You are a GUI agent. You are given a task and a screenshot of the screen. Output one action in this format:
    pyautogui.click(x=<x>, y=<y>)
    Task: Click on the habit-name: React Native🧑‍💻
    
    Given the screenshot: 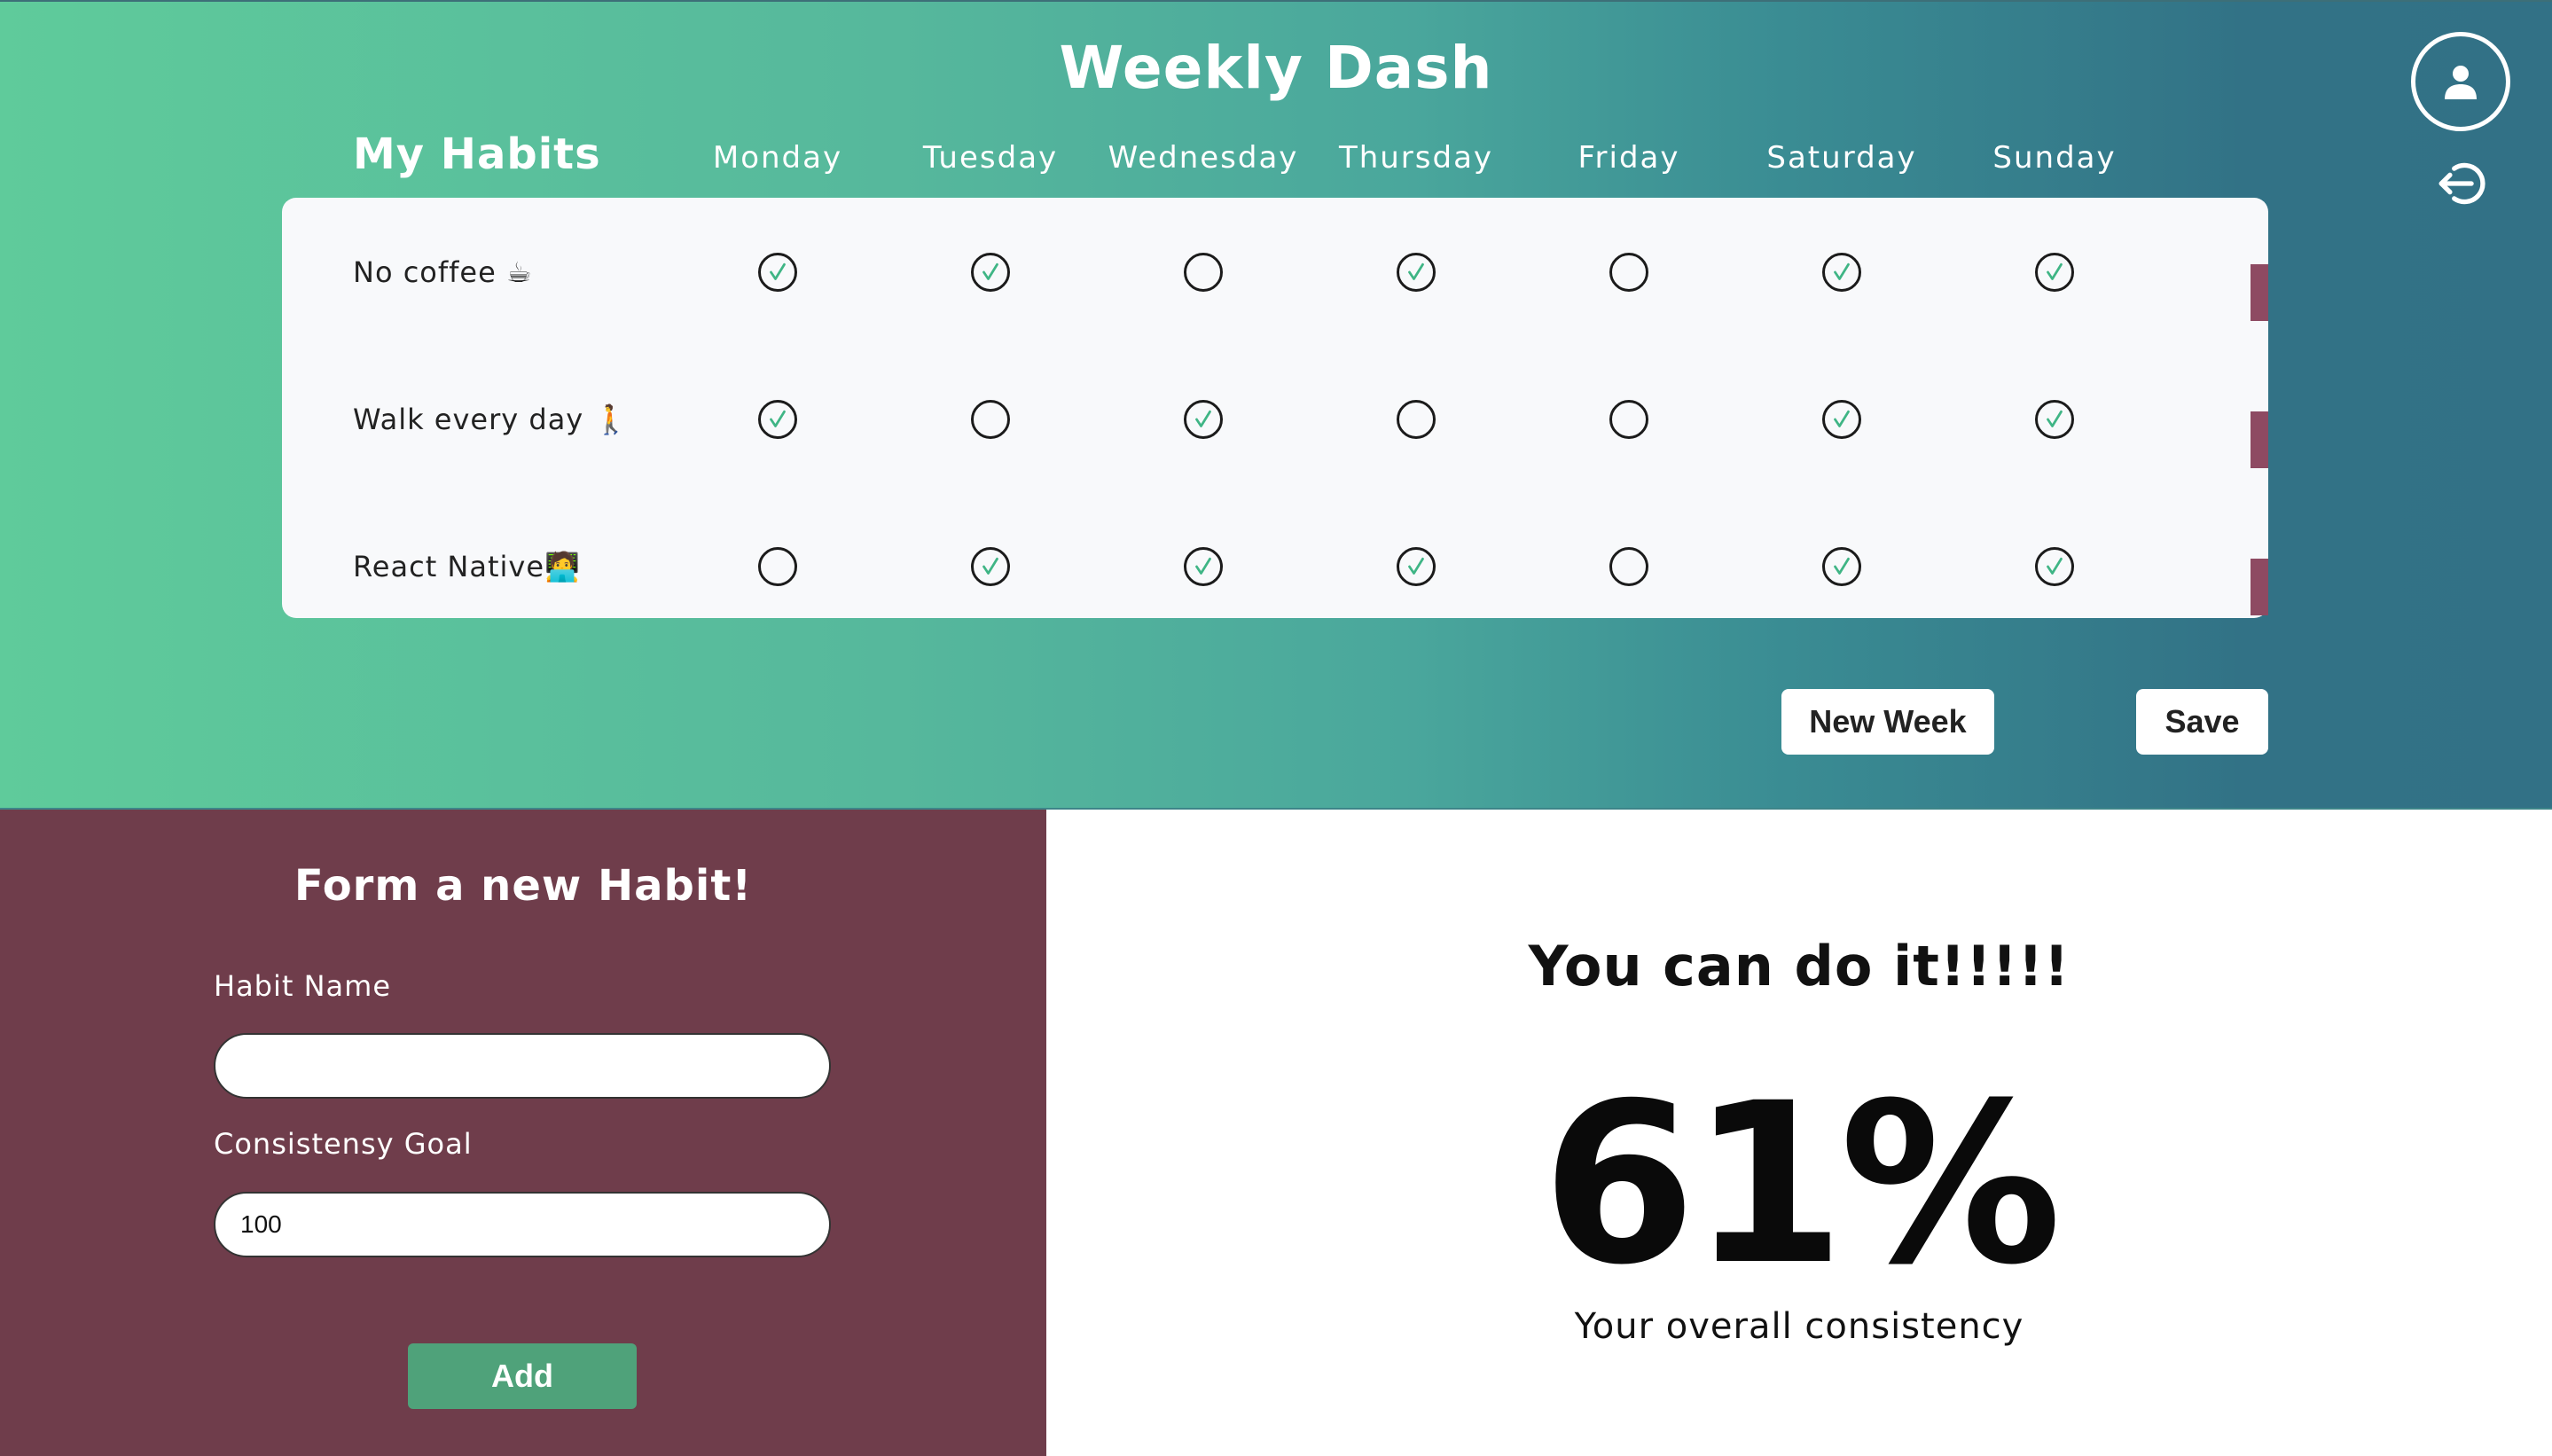 What is the action you would take?
    pyautogui.click(x=467, y=566)
    